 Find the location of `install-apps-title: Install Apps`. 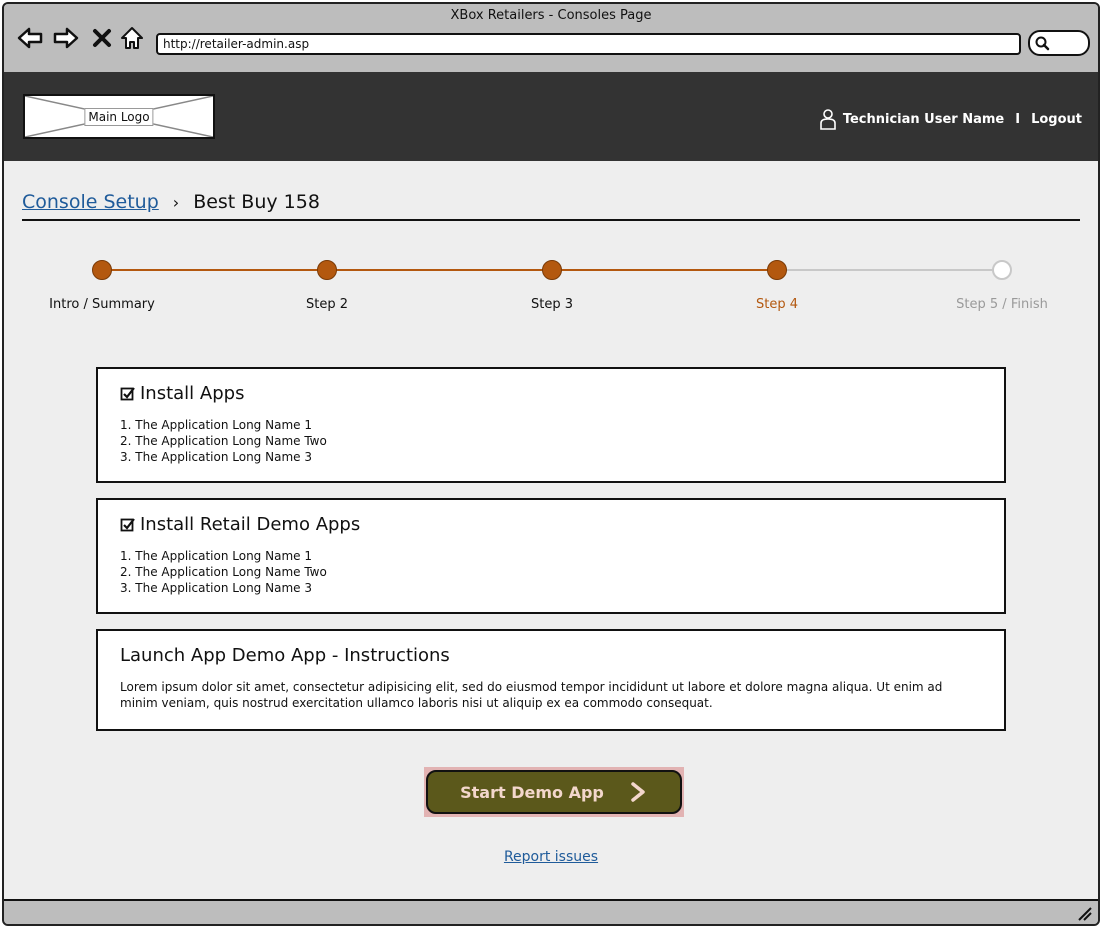

install-apps-title: Install Apps is located at coordinates (182, 393).